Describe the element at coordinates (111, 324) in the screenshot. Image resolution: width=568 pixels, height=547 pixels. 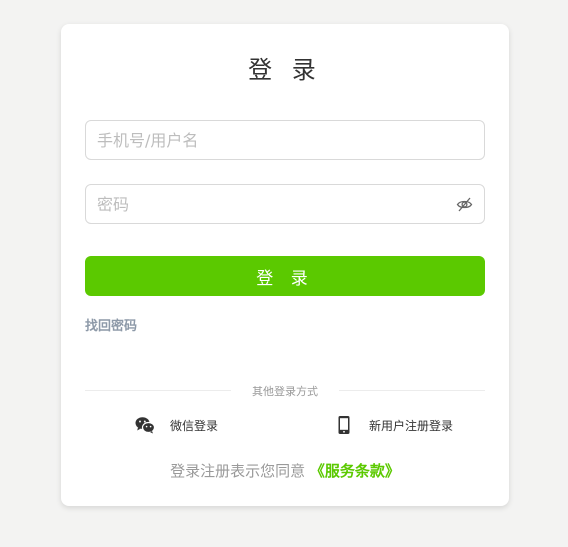
I see `forgot-password-link: 找回密码` at that location.